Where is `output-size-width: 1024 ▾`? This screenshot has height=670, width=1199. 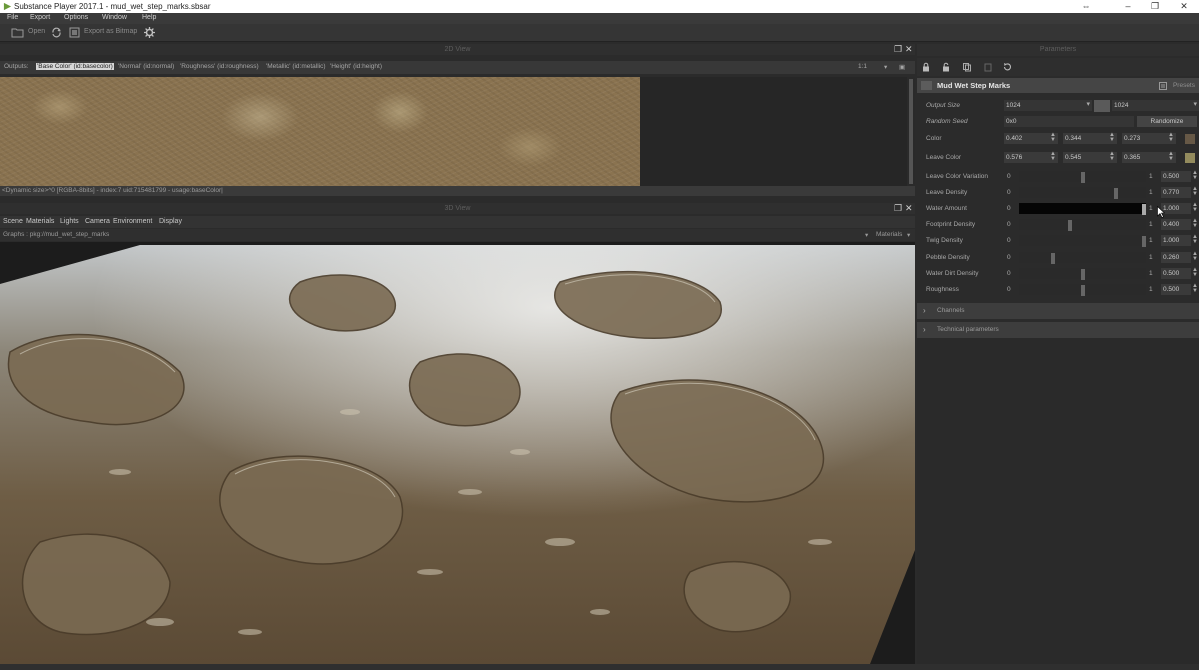 output-size-width: 1024 ▾ is located at coordinates (1048, 105).